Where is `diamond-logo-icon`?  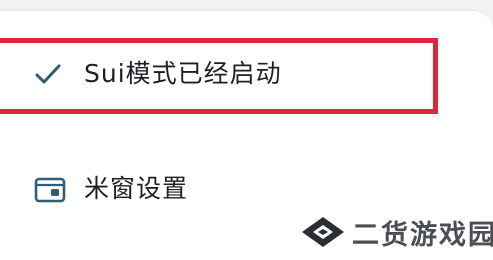 diamond-logo-icon is located at coordinates (323, 232).